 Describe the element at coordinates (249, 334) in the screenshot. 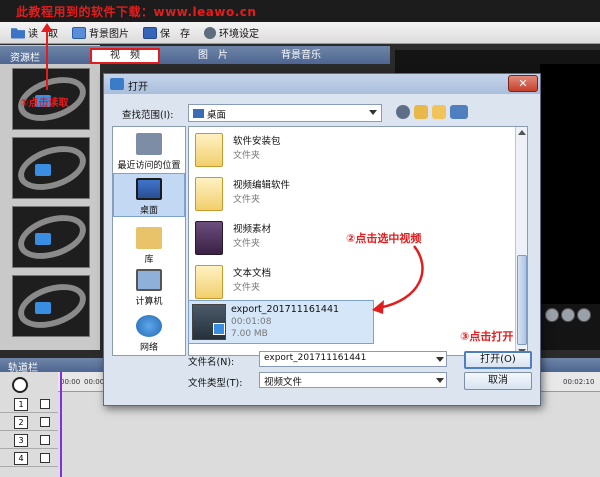

I see `video-size: 7.00 MB` at that location.